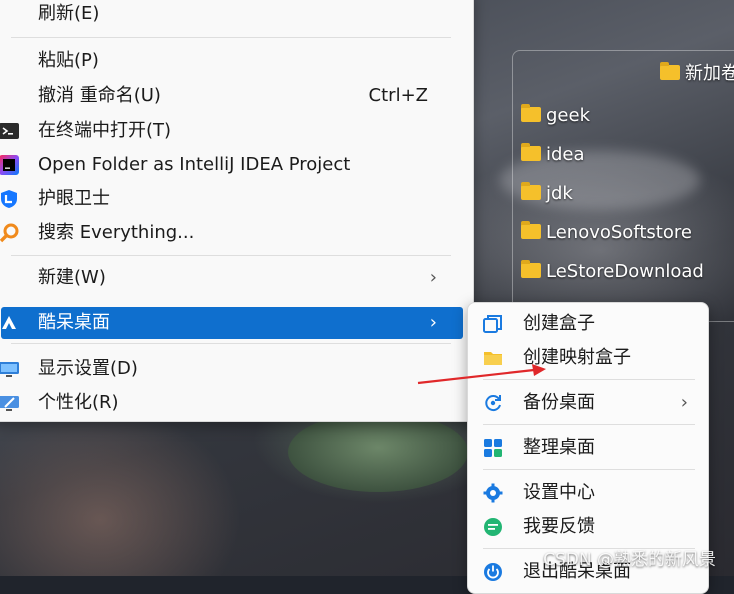 The width and height of the screenshot is (734, 594). Describe the element at coordinates (9, 199) in the screenshot. I see `eye-guard-icon` at that location.